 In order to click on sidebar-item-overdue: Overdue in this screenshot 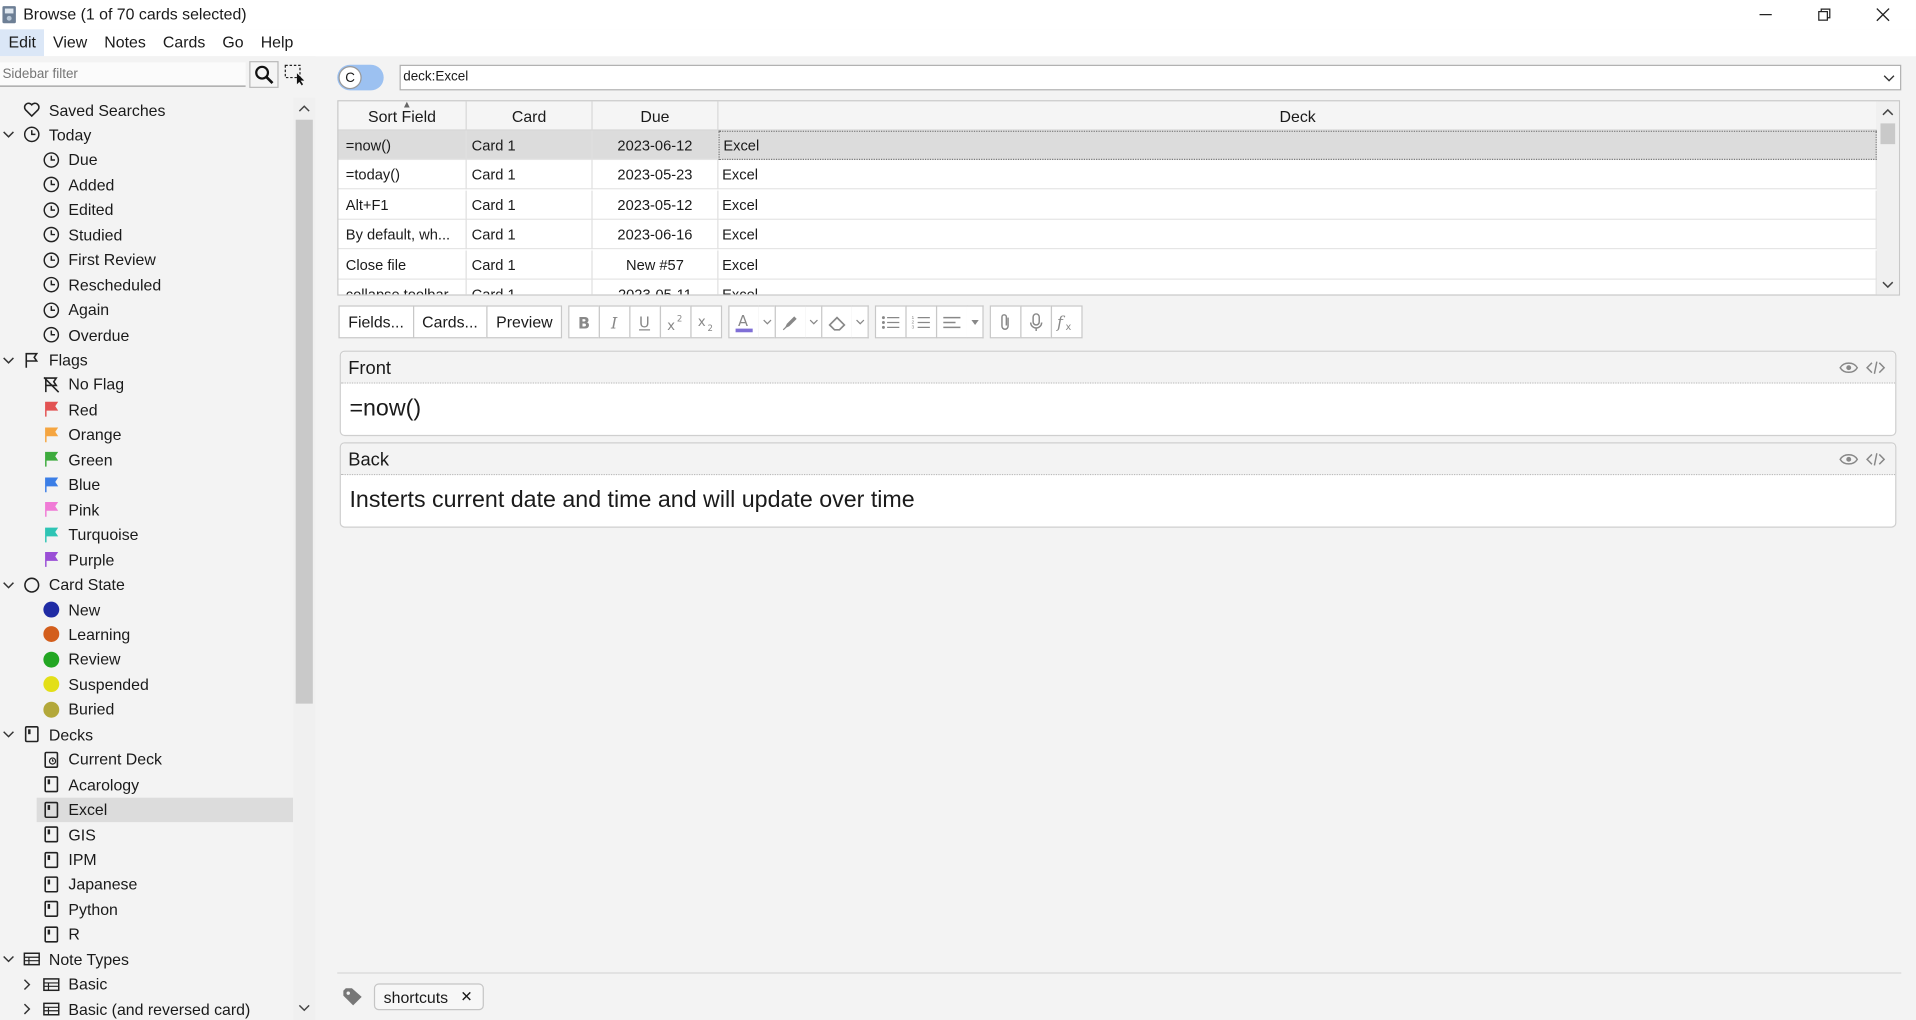, I will do `click(146, 335)`.